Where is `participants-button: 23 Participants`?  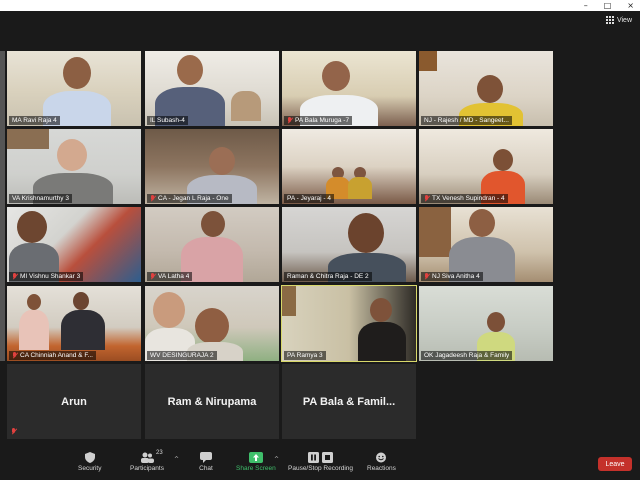 participants-button: 23 Participants is located at coordinates (147, 461).